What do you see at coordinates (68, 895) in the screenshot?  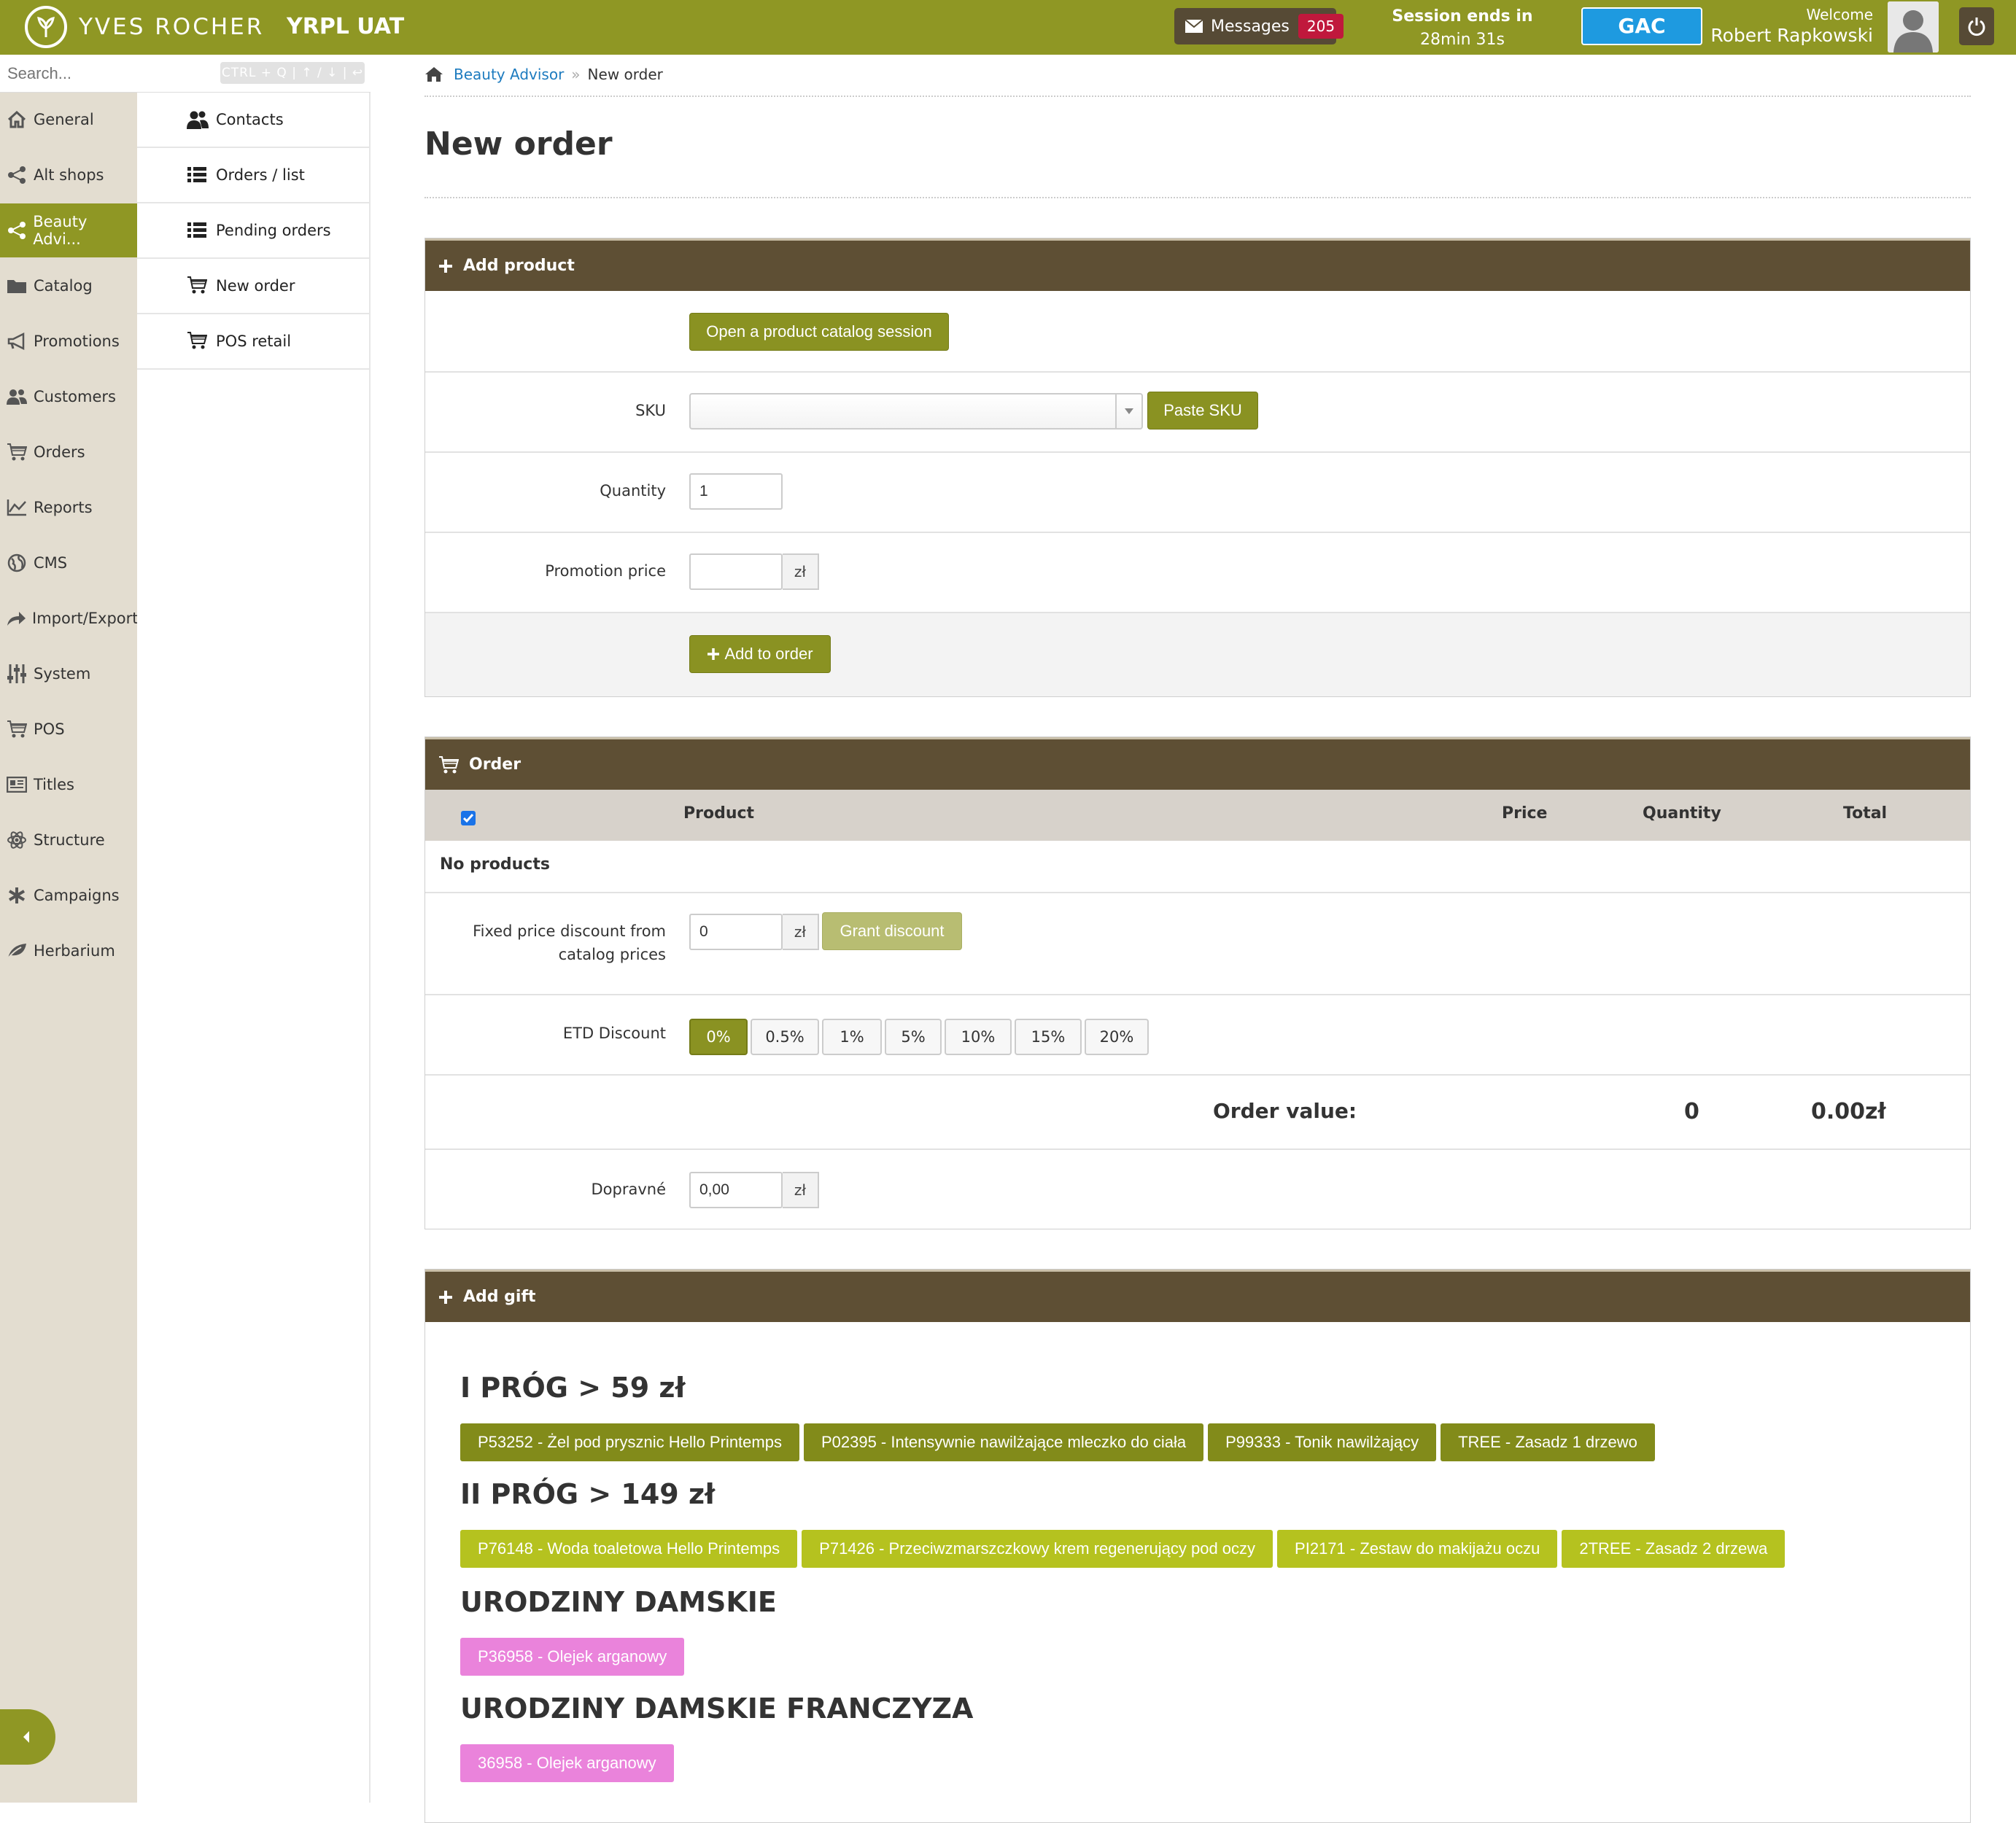 I see `sidebar-item-campaigns: Campaigns` at bounding box center [68, 895].